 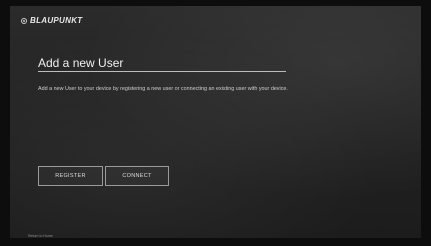 I want to click on connect-button: CONNECT, so click(x=137, y=176).